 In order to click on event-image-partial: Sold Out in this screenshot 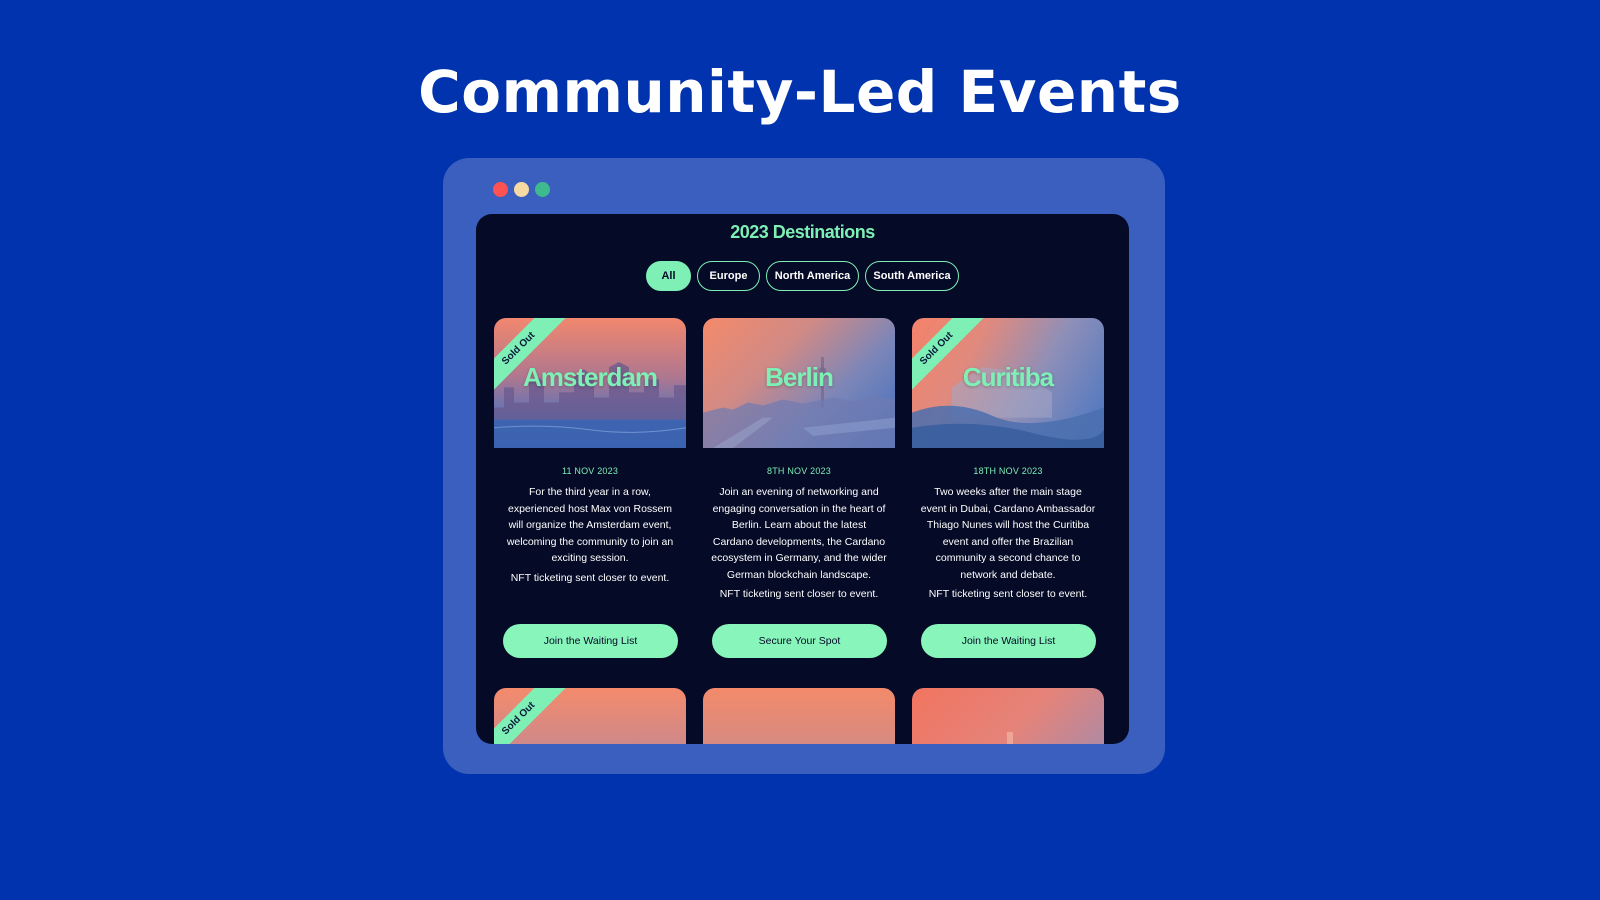, I will do `click(590, 716)`.